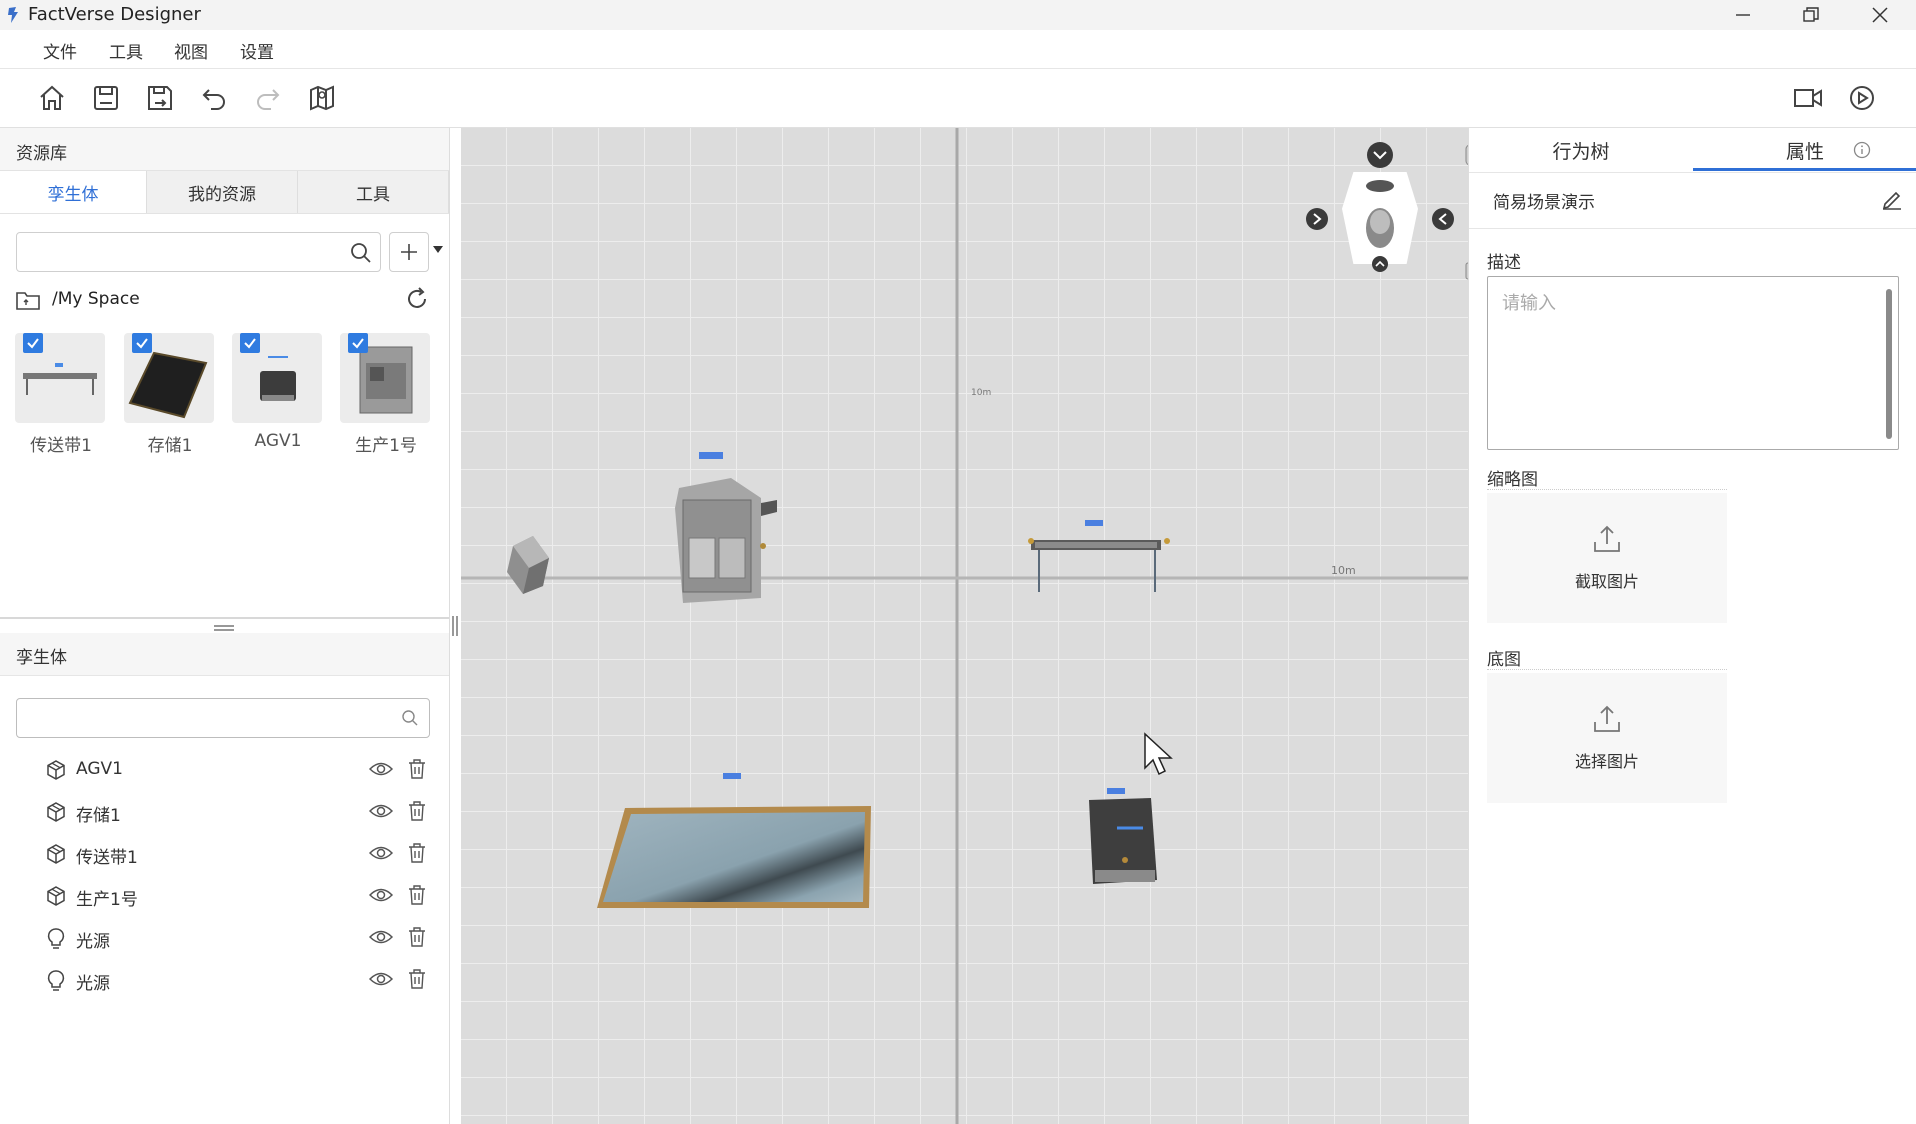  Describe the element at coordinates (1607, 738) in the screenshot. I see `select-image-button: 选择图片` at that location.